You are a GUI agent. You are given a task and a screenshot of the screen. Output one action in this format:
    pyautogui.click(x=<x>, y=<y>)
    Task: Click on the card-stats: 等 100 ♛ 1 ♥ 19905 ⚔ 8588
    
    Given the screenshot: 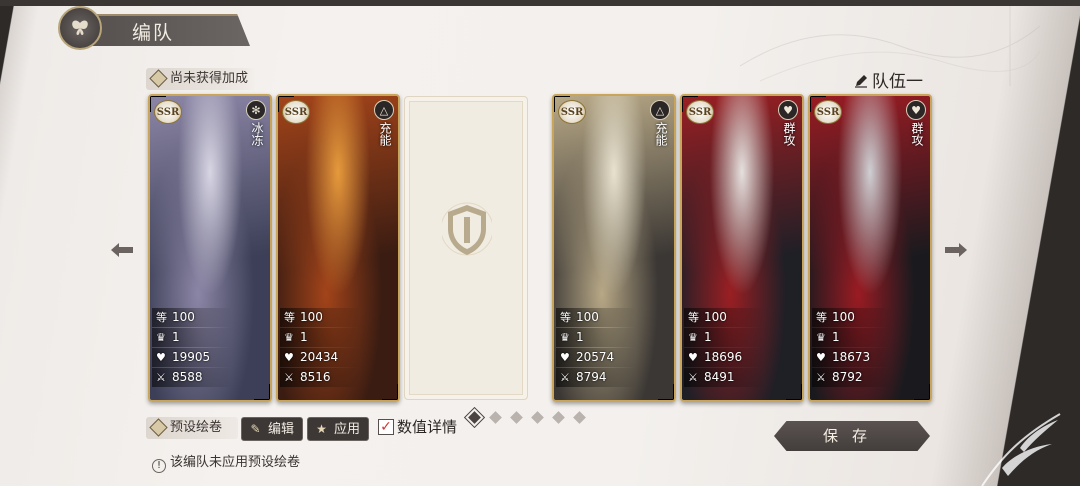 What is the action you would take?
    pyautogui.click(x=192, y=348)
    